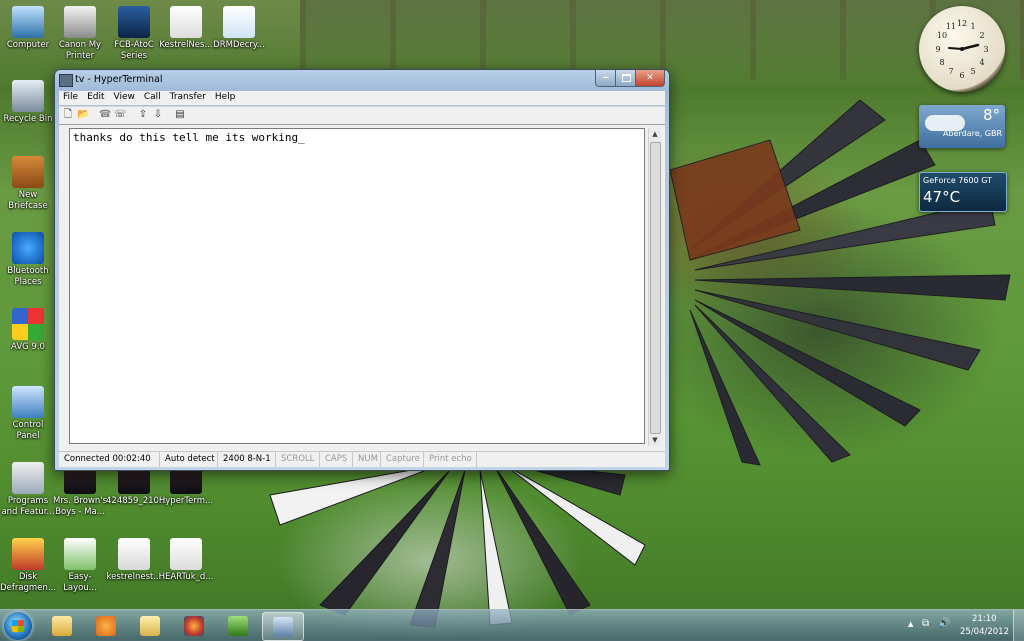 The image size is (1024, 641). Describe the element at coordinates (80, 50) in the screenshot. I see `desktop-icon-label: Canon My Printer` at that location.